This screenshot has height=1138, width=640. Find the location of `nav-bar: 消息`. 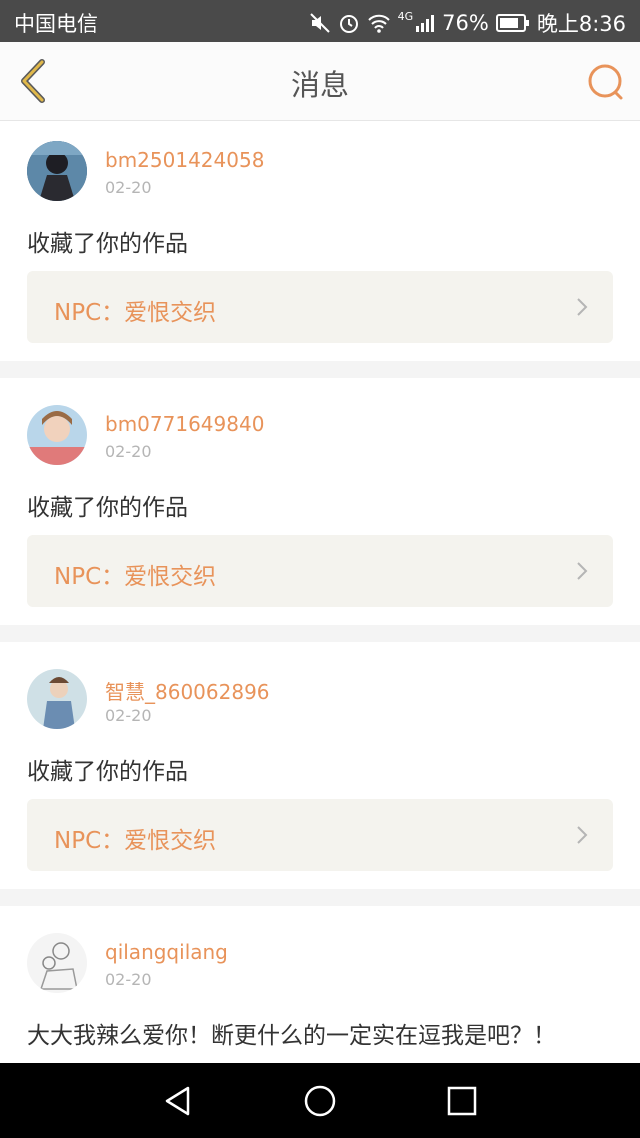

nav-bar: 消息 is located at coordinates (320, 81).